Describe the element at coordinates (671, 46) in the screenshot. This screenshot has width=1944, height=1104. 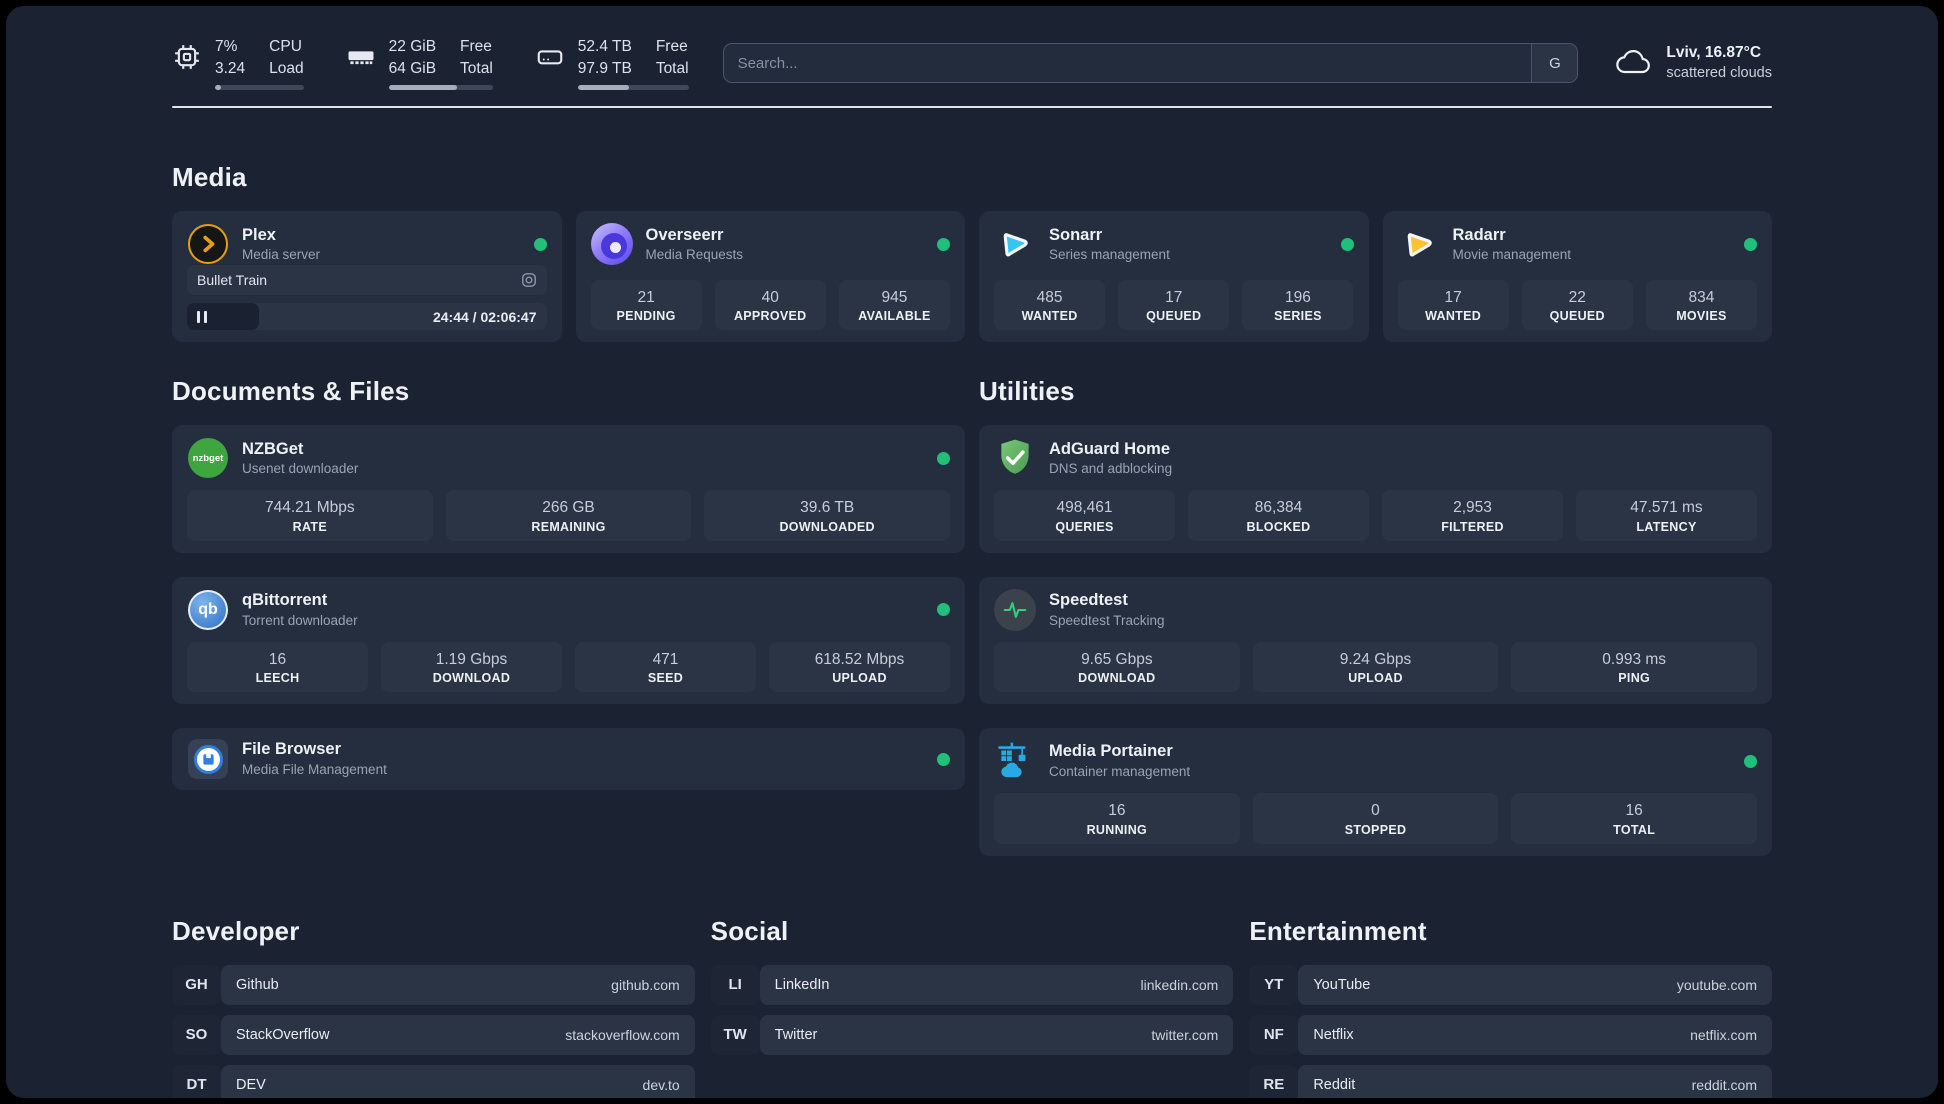
I see `disk-free-label: Free` at that location.